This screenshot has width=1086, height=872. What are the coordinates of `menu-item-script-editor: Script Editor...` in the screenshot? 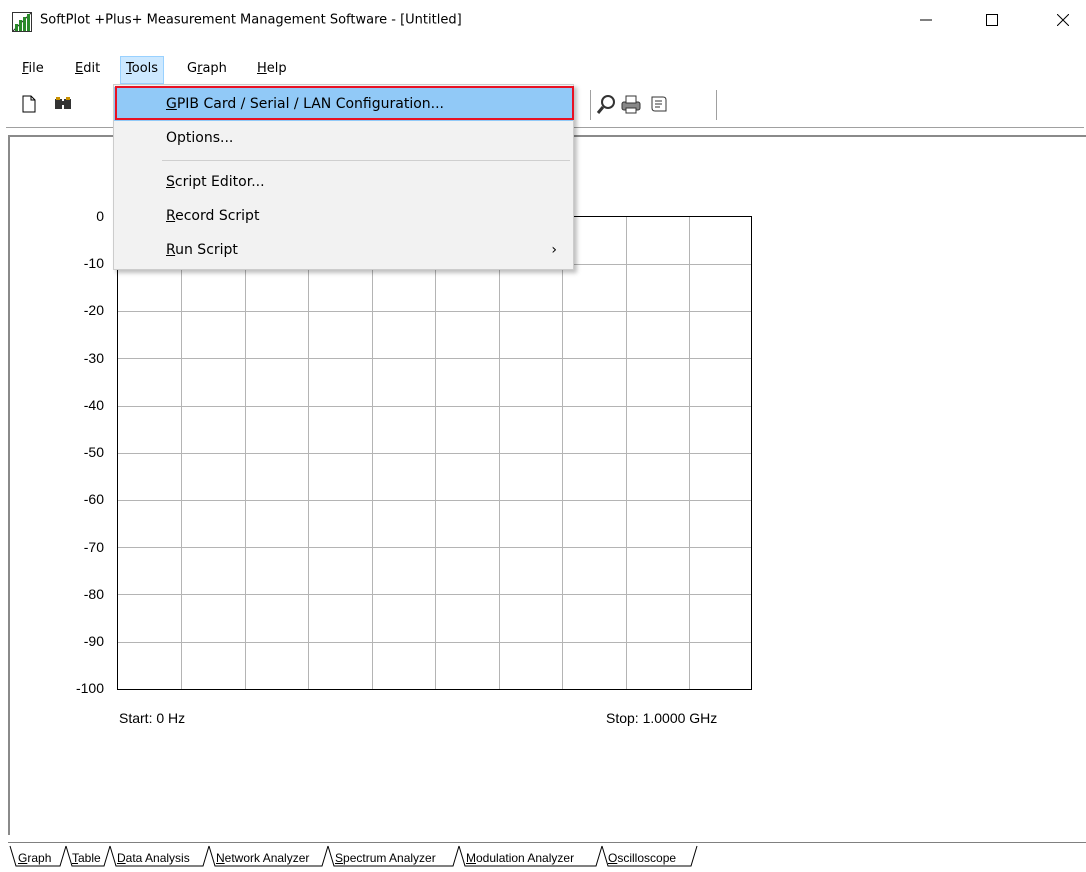 It's located at (343, 182).